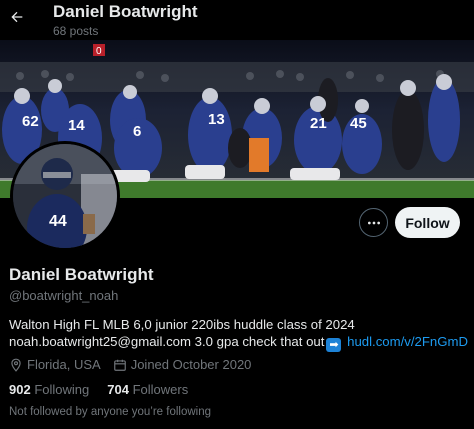 The width and height of the screenshot is (474, 429). What do you see at coordinates (99, 51) in the screenshot?
I see `svg-text: 0` at bounding box center [99, 51].